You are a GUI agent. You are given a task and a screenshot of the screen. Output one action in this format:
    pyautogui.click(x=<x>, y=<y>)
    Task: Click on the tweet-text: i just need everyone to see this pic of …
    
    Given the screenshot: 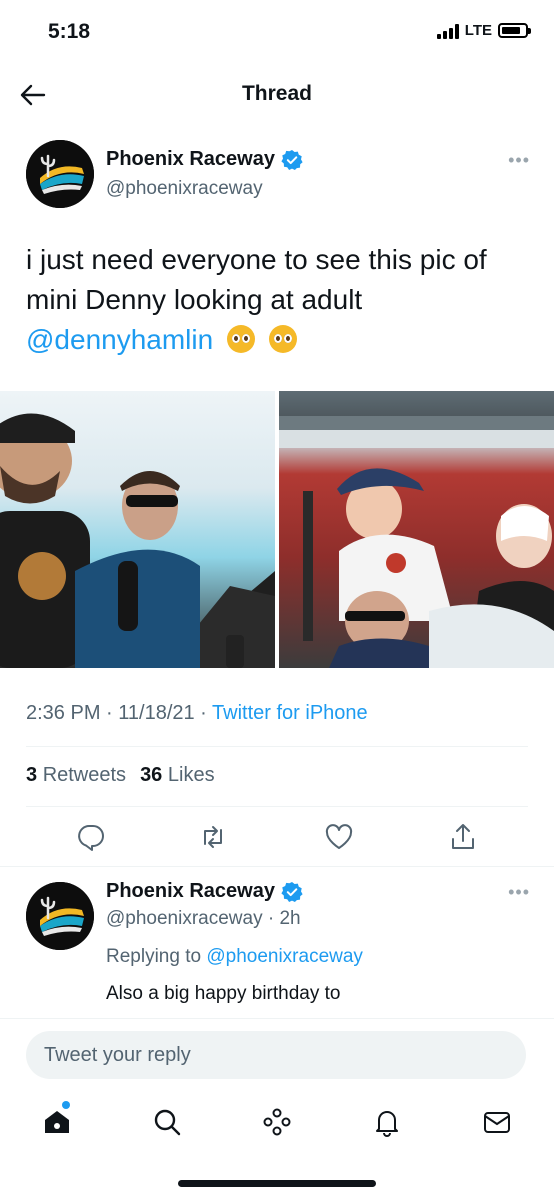 What is the action you would take?
    pyautogui.click(x=276, y=300)
    